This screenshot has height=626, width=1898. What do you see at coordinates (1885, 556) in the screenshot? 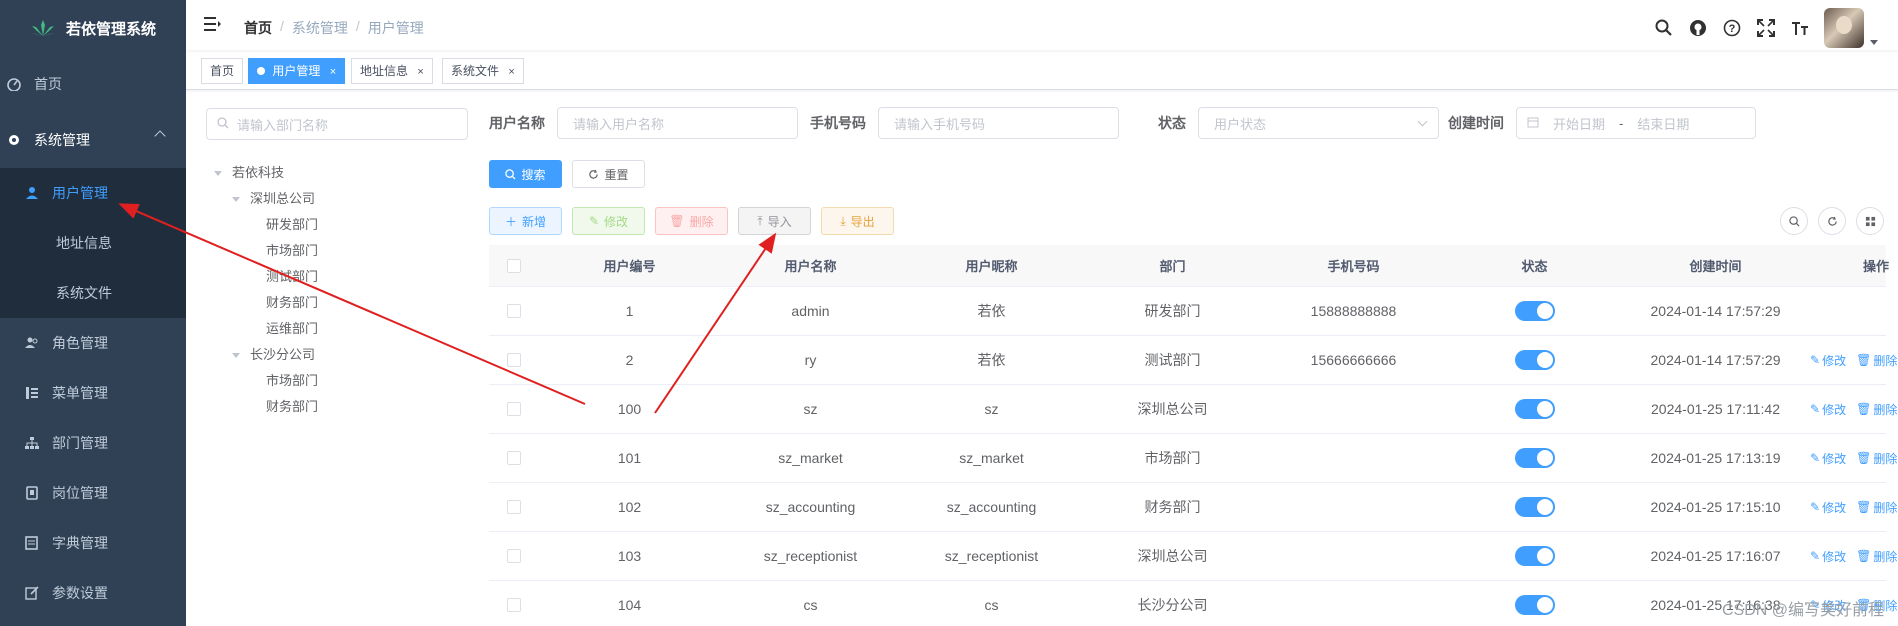
I see `row-delete-label: 删除` at bounding box center [1885, 556].